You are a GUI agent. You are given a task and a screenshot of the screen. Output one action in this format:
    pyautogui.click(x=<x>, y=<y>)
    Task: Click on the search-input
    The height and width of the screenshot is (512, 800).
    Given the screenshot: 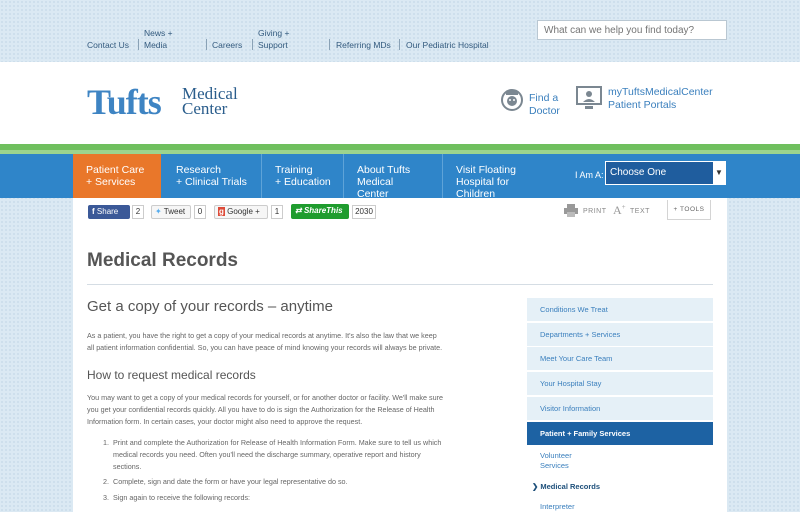 What is the action you would take?
    pyautogui.click(x=632, y=30)
    